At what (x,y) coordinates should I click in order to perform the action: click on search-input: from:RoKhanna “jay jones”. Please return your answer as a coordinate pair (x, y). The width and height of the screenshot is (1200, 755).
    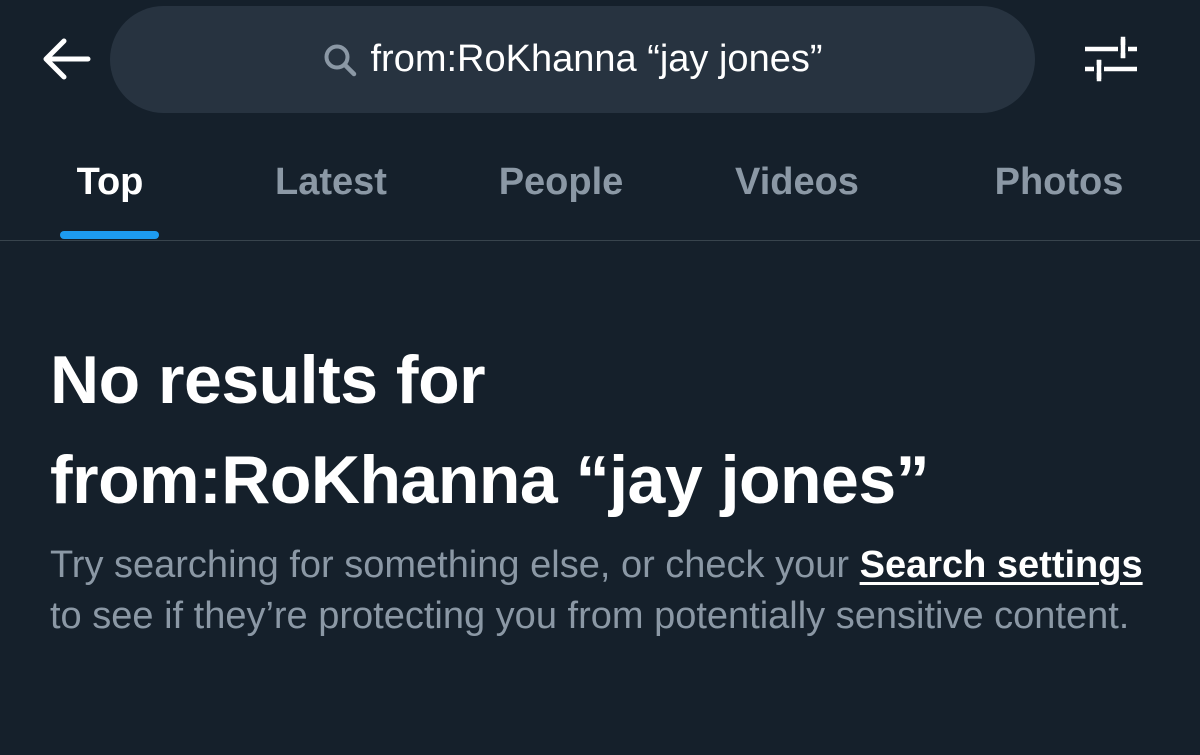
    Looking at the image, I should click on (572, 59).